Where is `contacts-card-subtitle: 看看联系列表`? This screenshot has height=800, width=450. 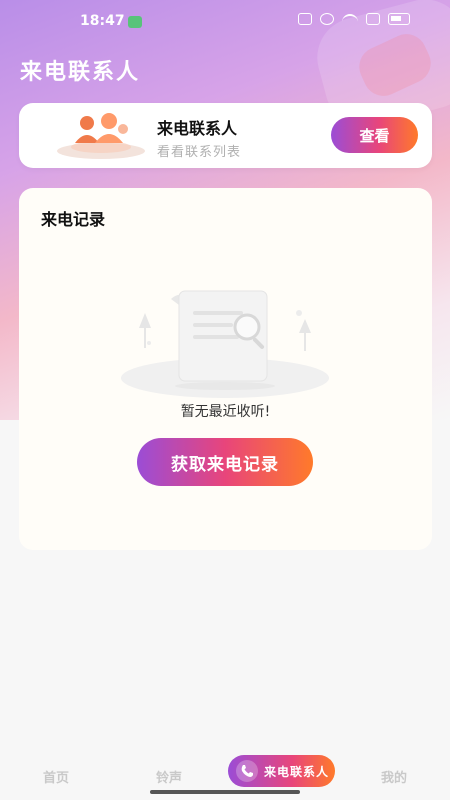
contacts-card-subtitle: 看看联系列表 is located at coordinates (199, 152).